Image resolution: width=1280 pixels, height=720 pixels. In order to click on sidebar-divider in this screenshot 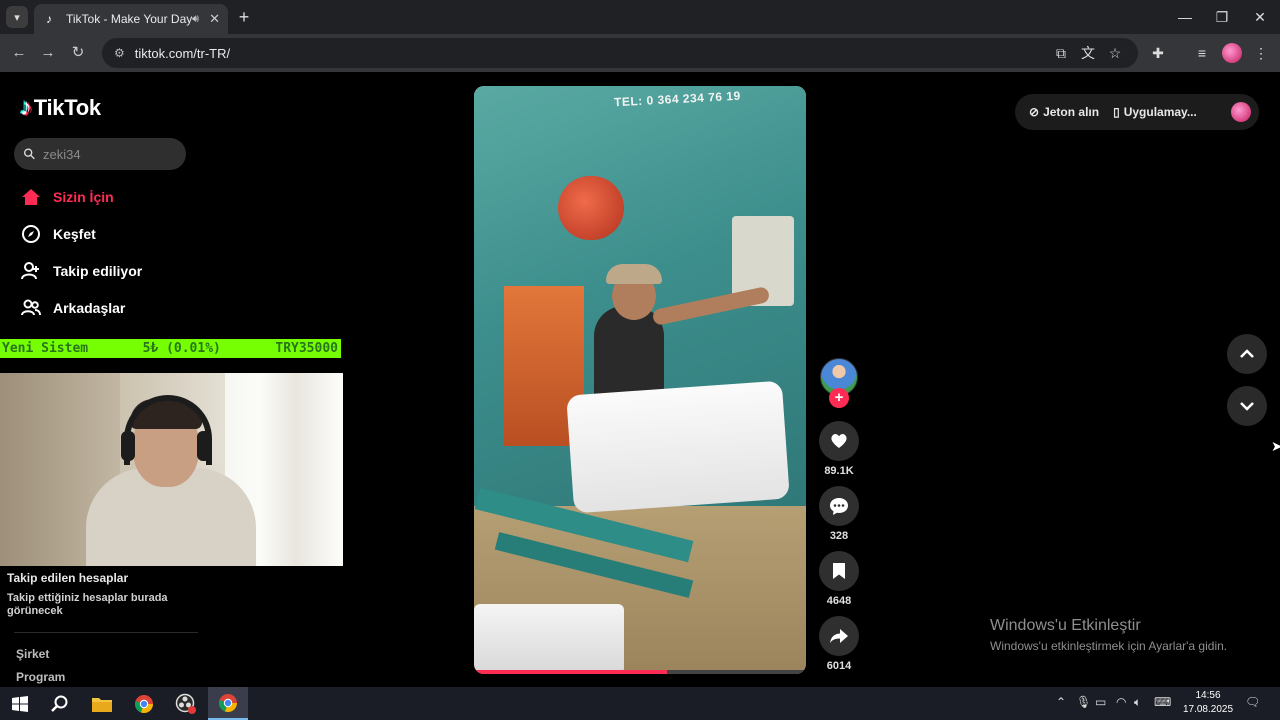, I will do `click(106, 632)`.